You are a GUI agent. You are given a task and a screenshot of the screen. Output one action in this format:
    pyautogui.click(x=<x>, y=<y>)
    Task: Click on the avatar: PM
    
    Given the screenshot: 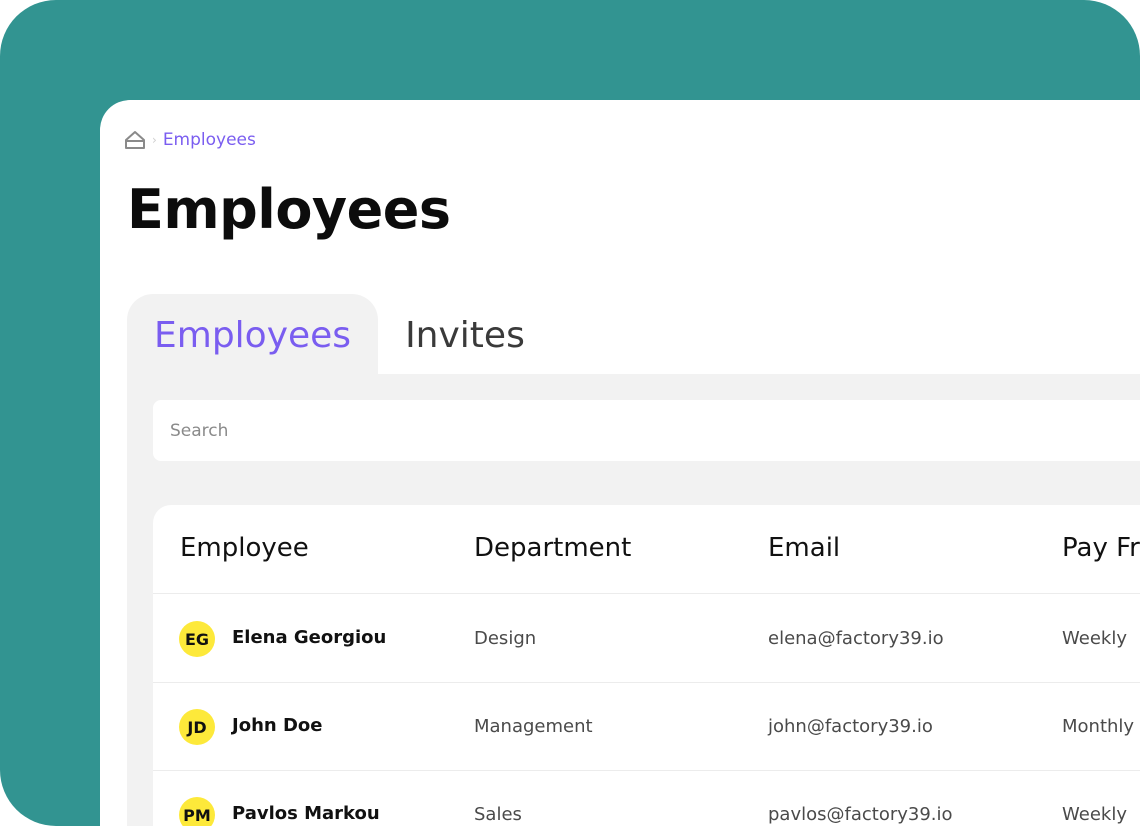 What is the action you would take?
    pyautogui.click(x=197, y=811)
    